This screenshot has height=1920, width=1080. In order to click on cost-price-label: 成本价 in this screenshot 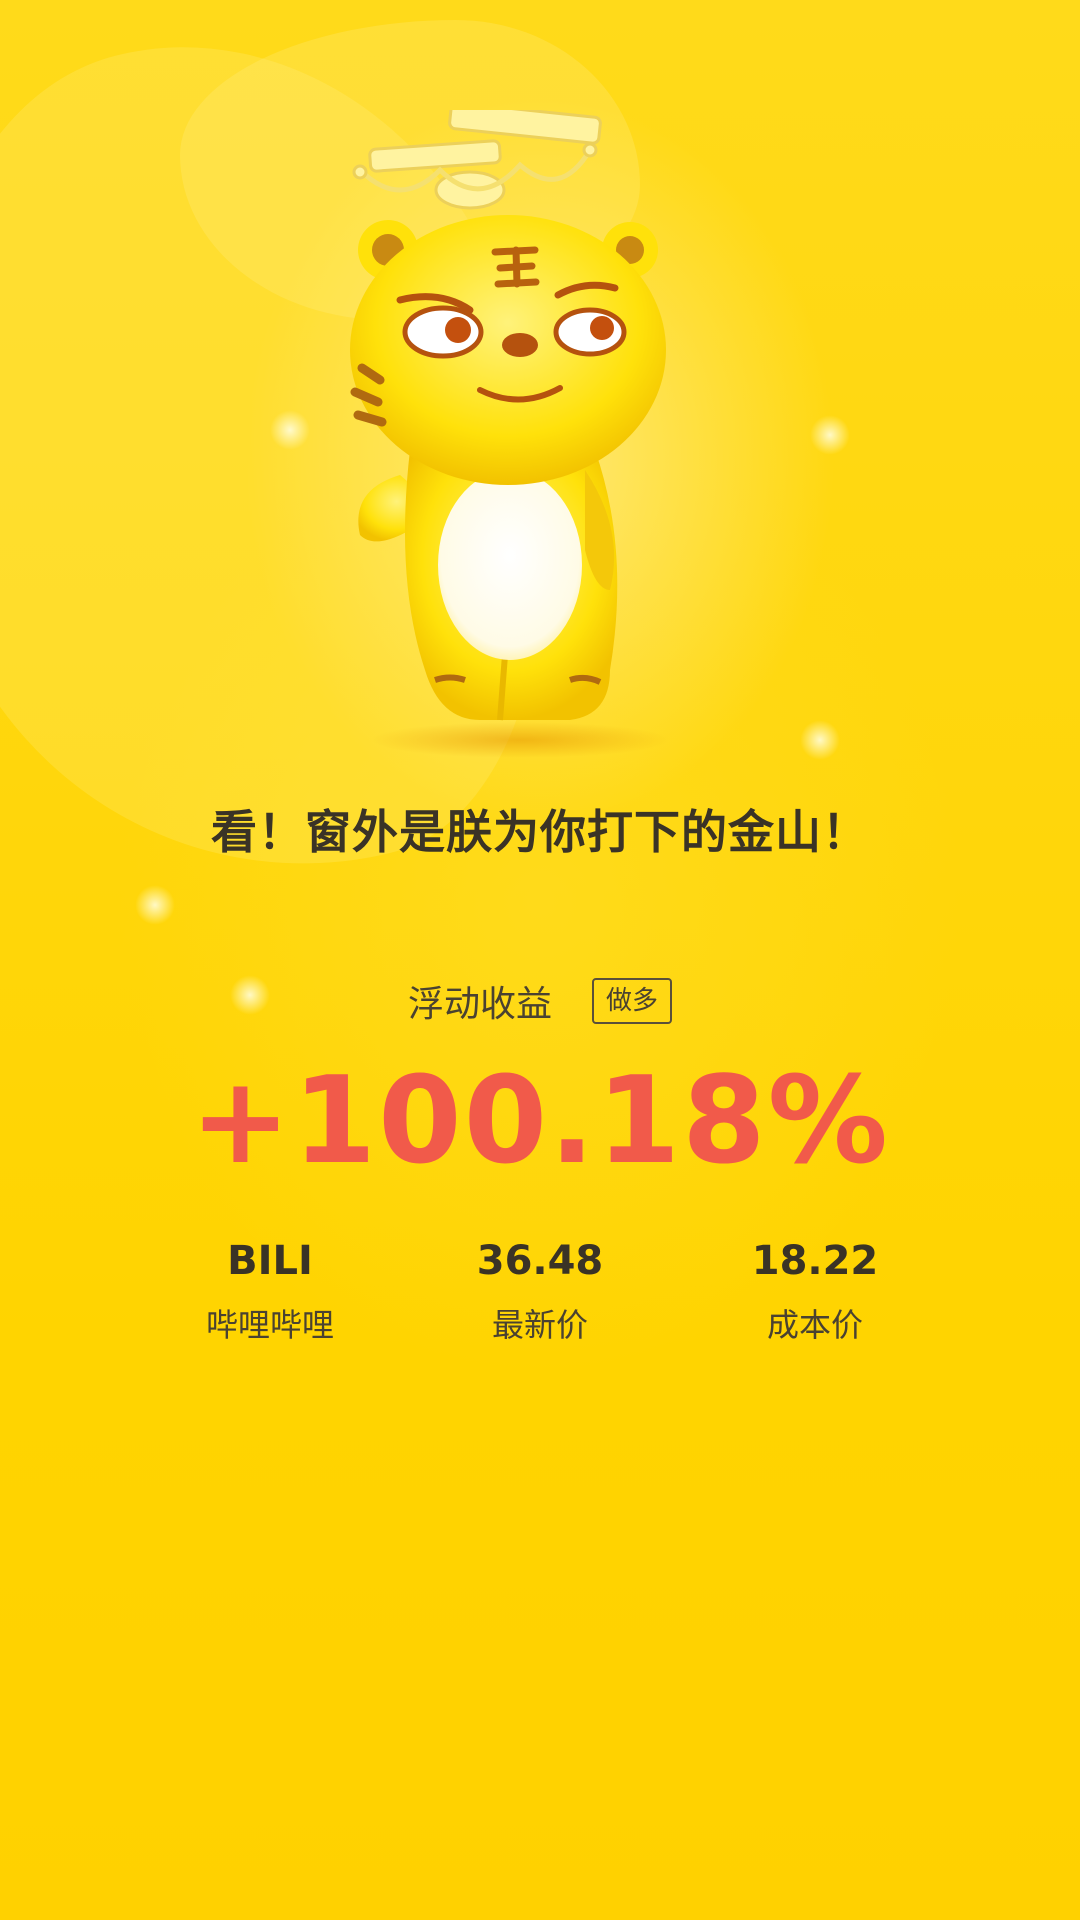, I will do `click(814, 1325)`.